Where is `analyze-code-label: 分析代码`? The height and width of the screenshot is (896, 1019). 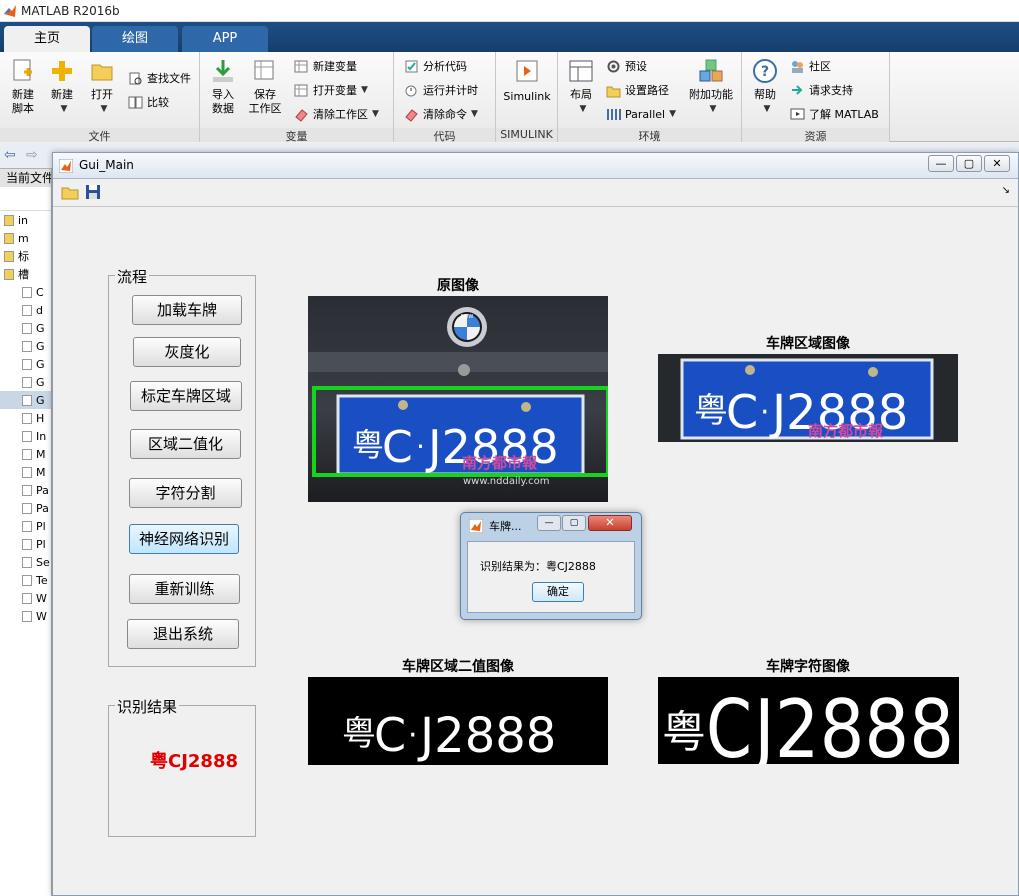
analyze-code-label: 分析代码 is located at coordinates (445, 66).